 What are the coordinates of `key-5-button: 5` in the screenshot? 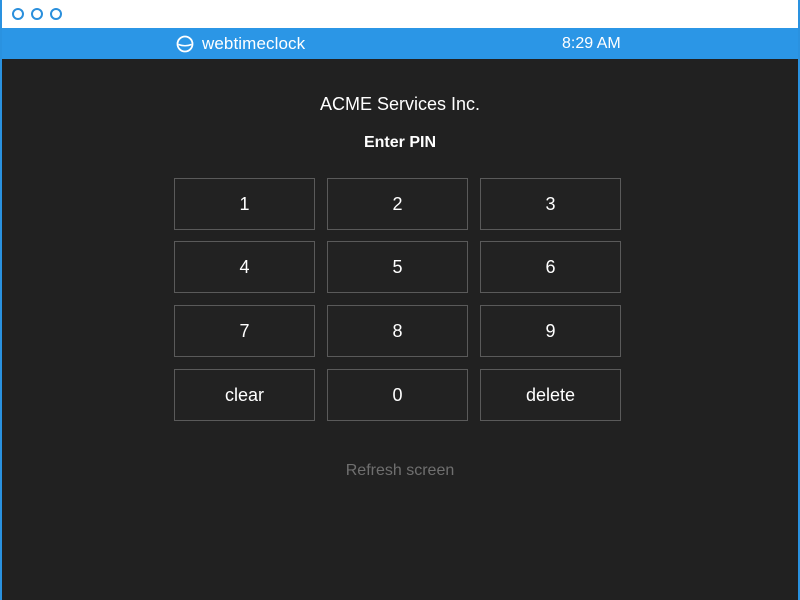 It's located at (397, 267).